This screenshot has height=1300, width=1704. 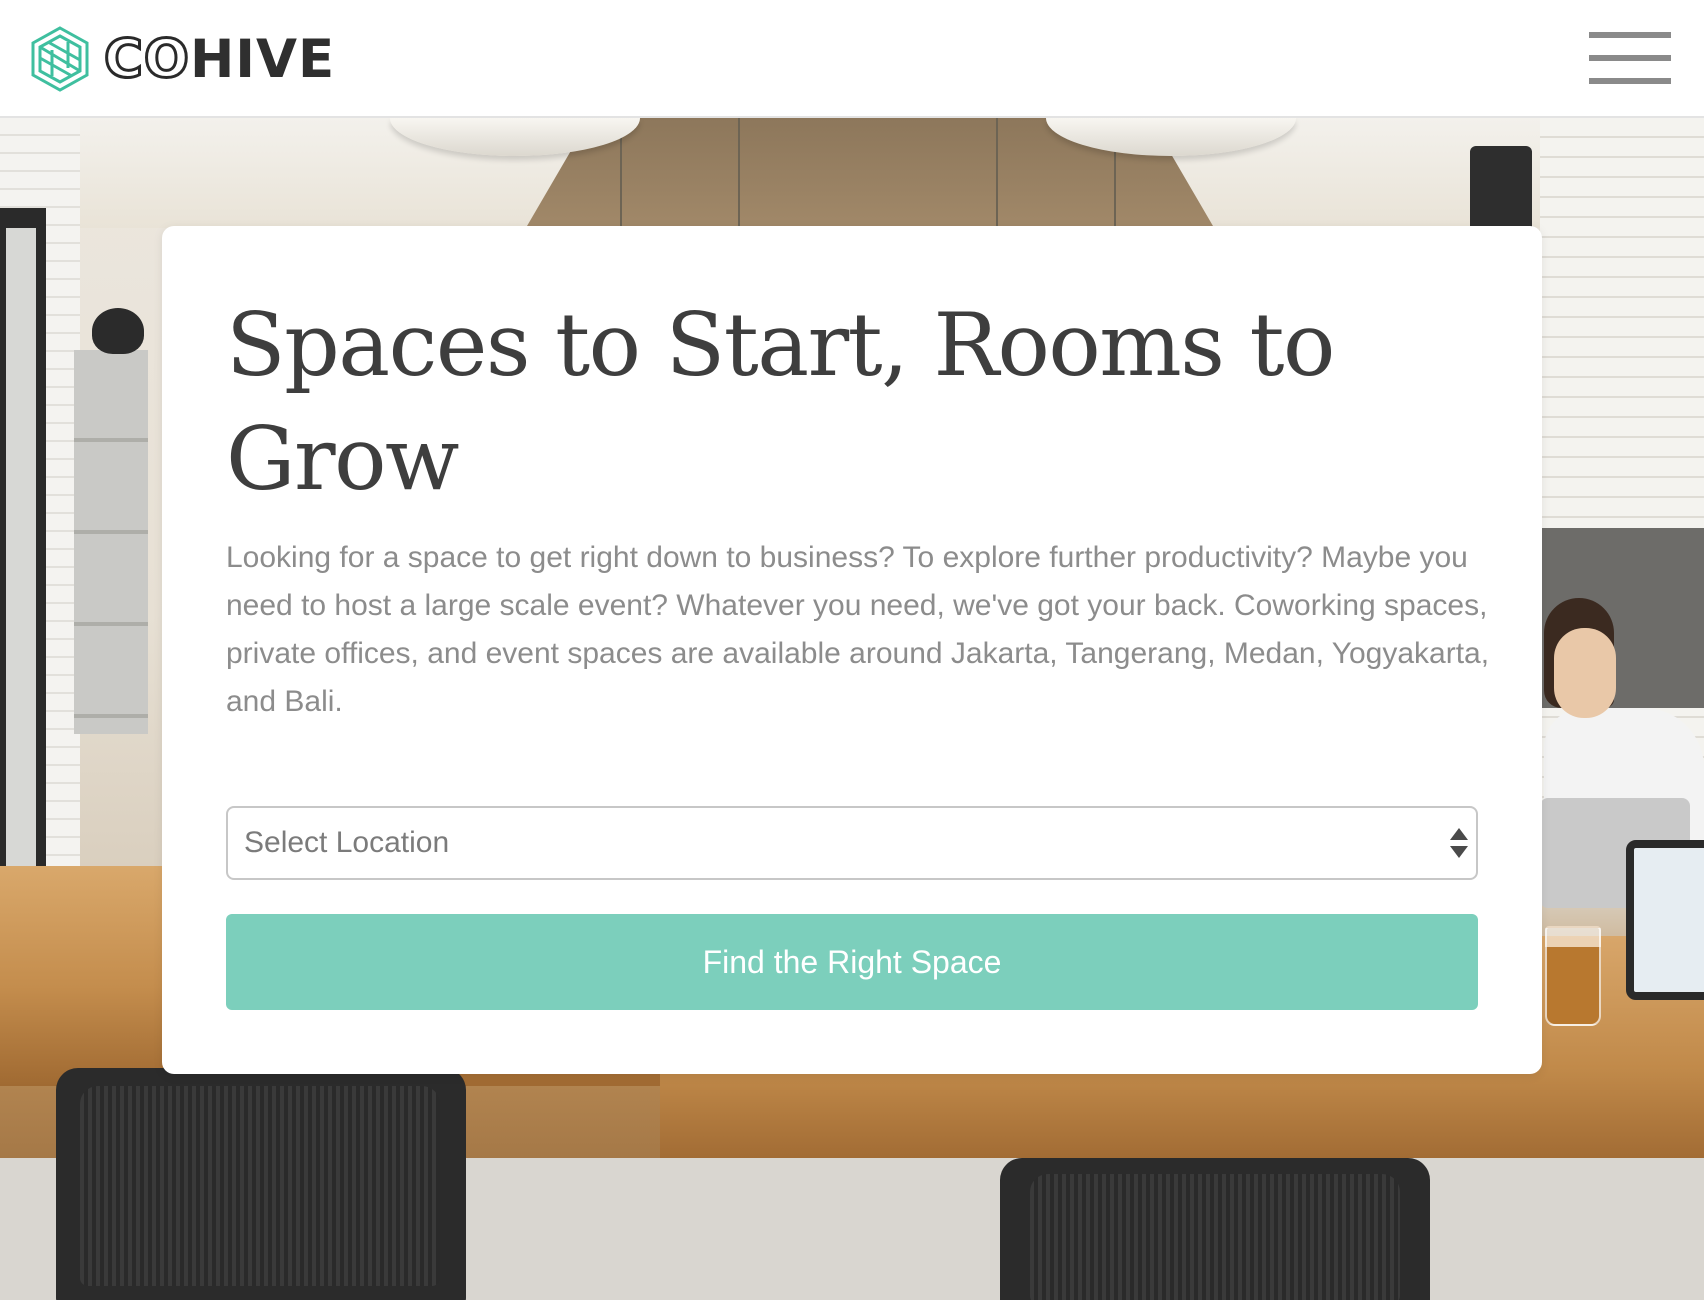 I want to click on hamburger-menu-icon, so click(x=1630, y=58).